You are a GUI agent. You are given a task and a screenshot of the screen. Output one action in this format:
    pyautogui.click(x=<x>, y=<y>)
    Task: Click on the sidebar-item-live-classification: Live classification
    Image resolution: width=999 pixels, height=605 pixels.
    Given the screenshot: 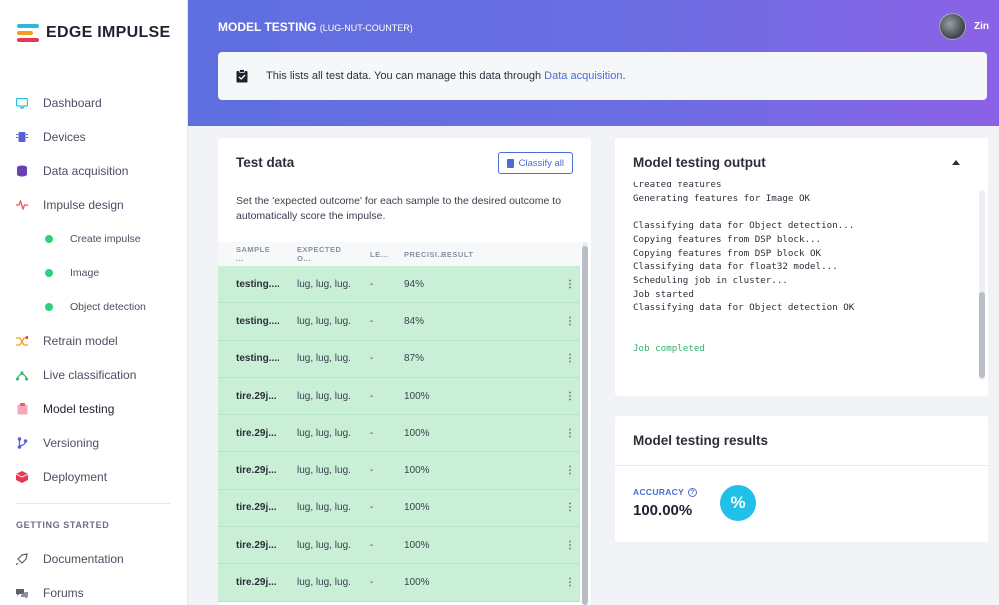 What is the action you would take?
    pyautogui.click(x=94, y=375)
    